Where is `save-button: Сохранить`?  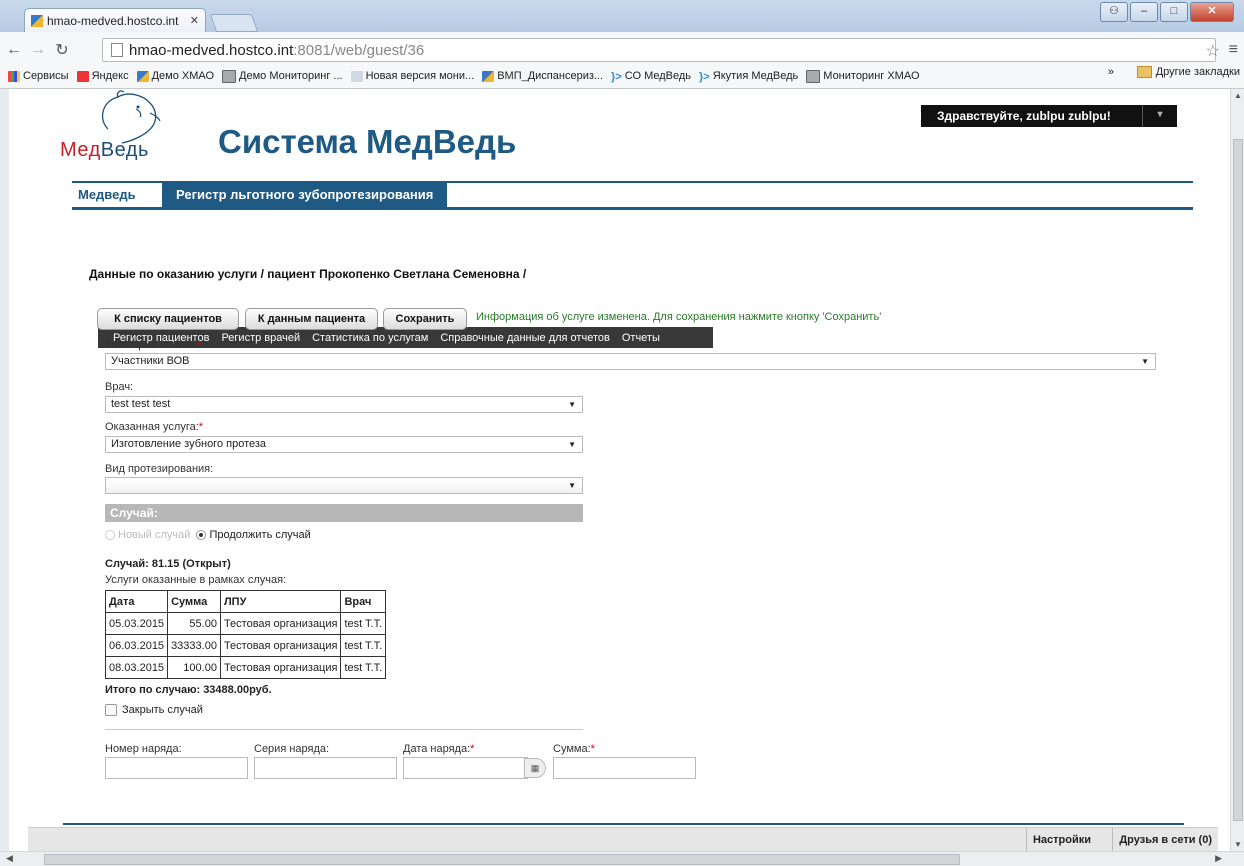
save-button: Сохранить is located at coordinates (425, 319).